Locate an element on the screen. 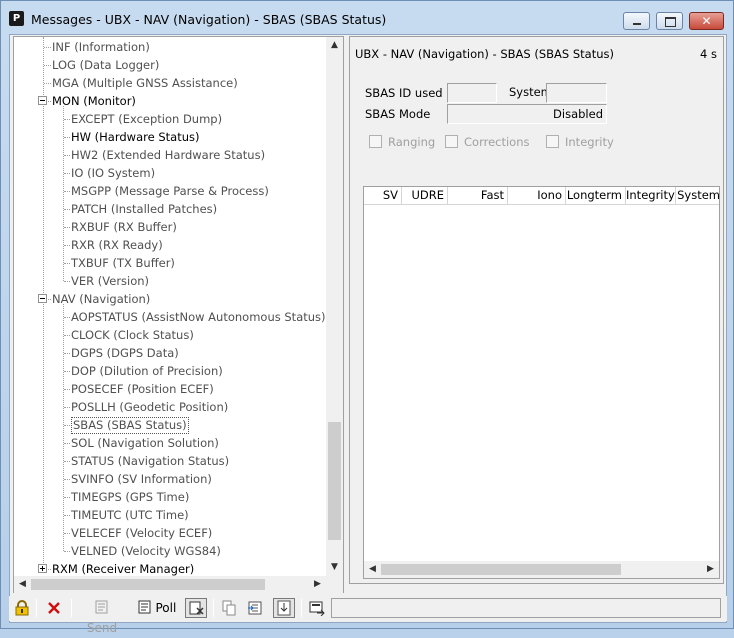 This screenshot has width=734, height=638. tree-item: LOG (Data Logger) is located at coordinates (105, 65).